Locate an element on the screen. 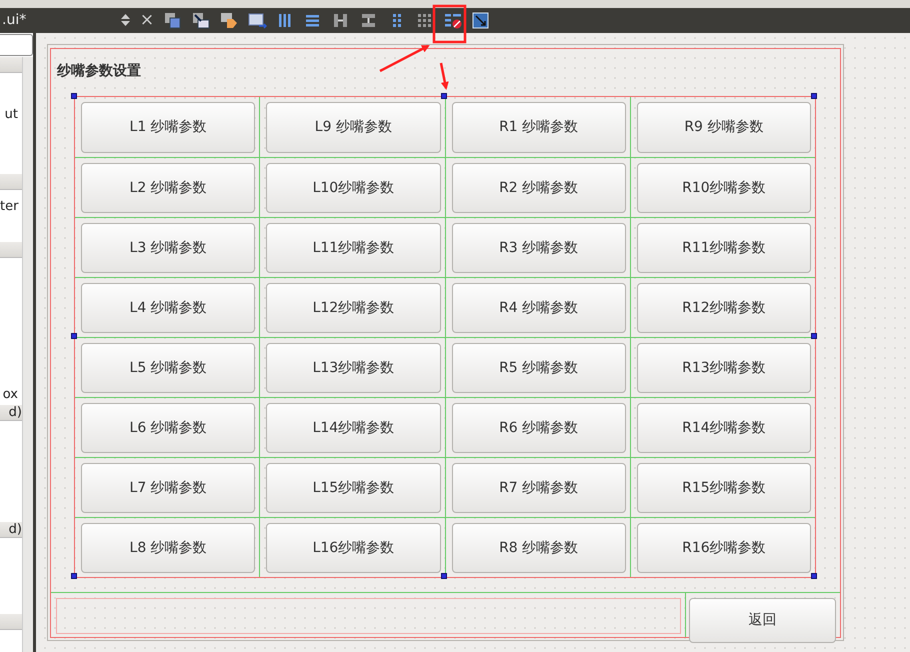 The image size is (910, 652). nozzle-param-button: L4 纱嘴参数 is located at coordinates (168, 308).